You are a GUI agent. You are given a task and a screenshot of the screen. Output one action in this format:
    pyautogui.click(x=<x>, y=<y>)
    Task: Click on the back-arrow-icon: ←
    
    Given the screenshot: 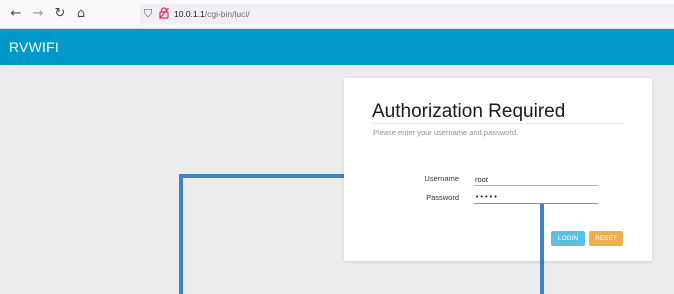 What is the action you would take?
    pyautogui.click(x=16, y=14)
    